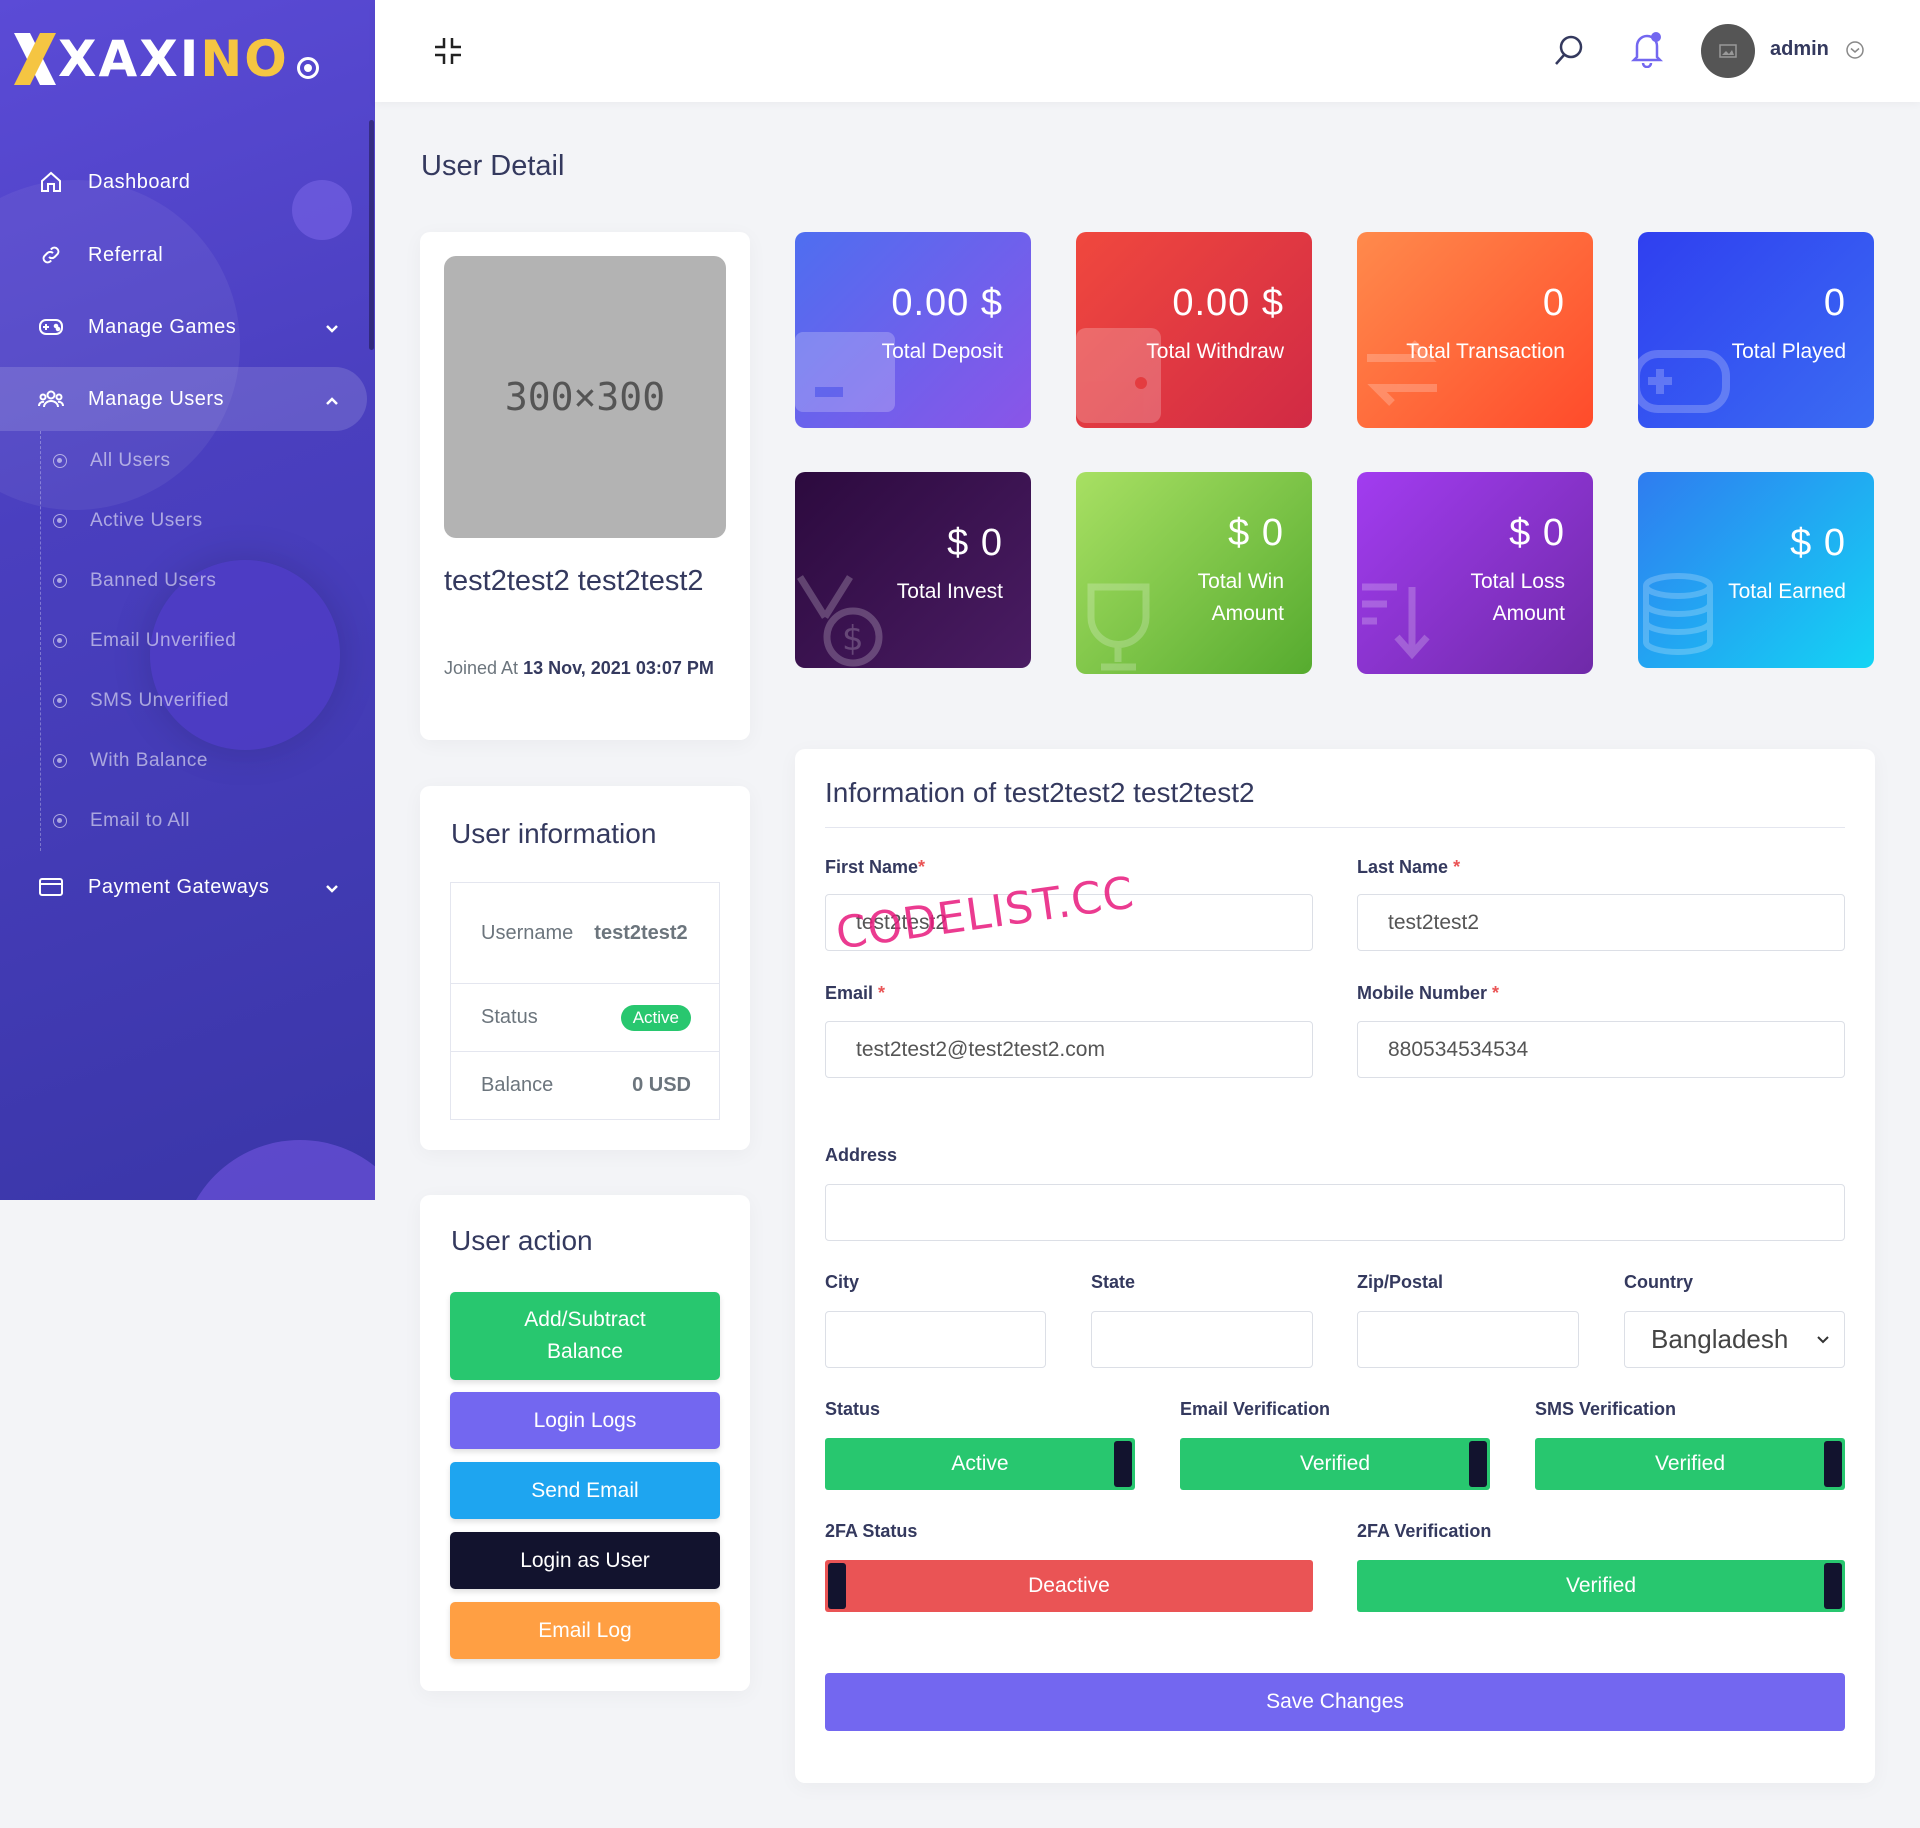  Describe the element at coordinates (942, 351) in the screenshot. I see `stat-label: Total Deposit` at that location.